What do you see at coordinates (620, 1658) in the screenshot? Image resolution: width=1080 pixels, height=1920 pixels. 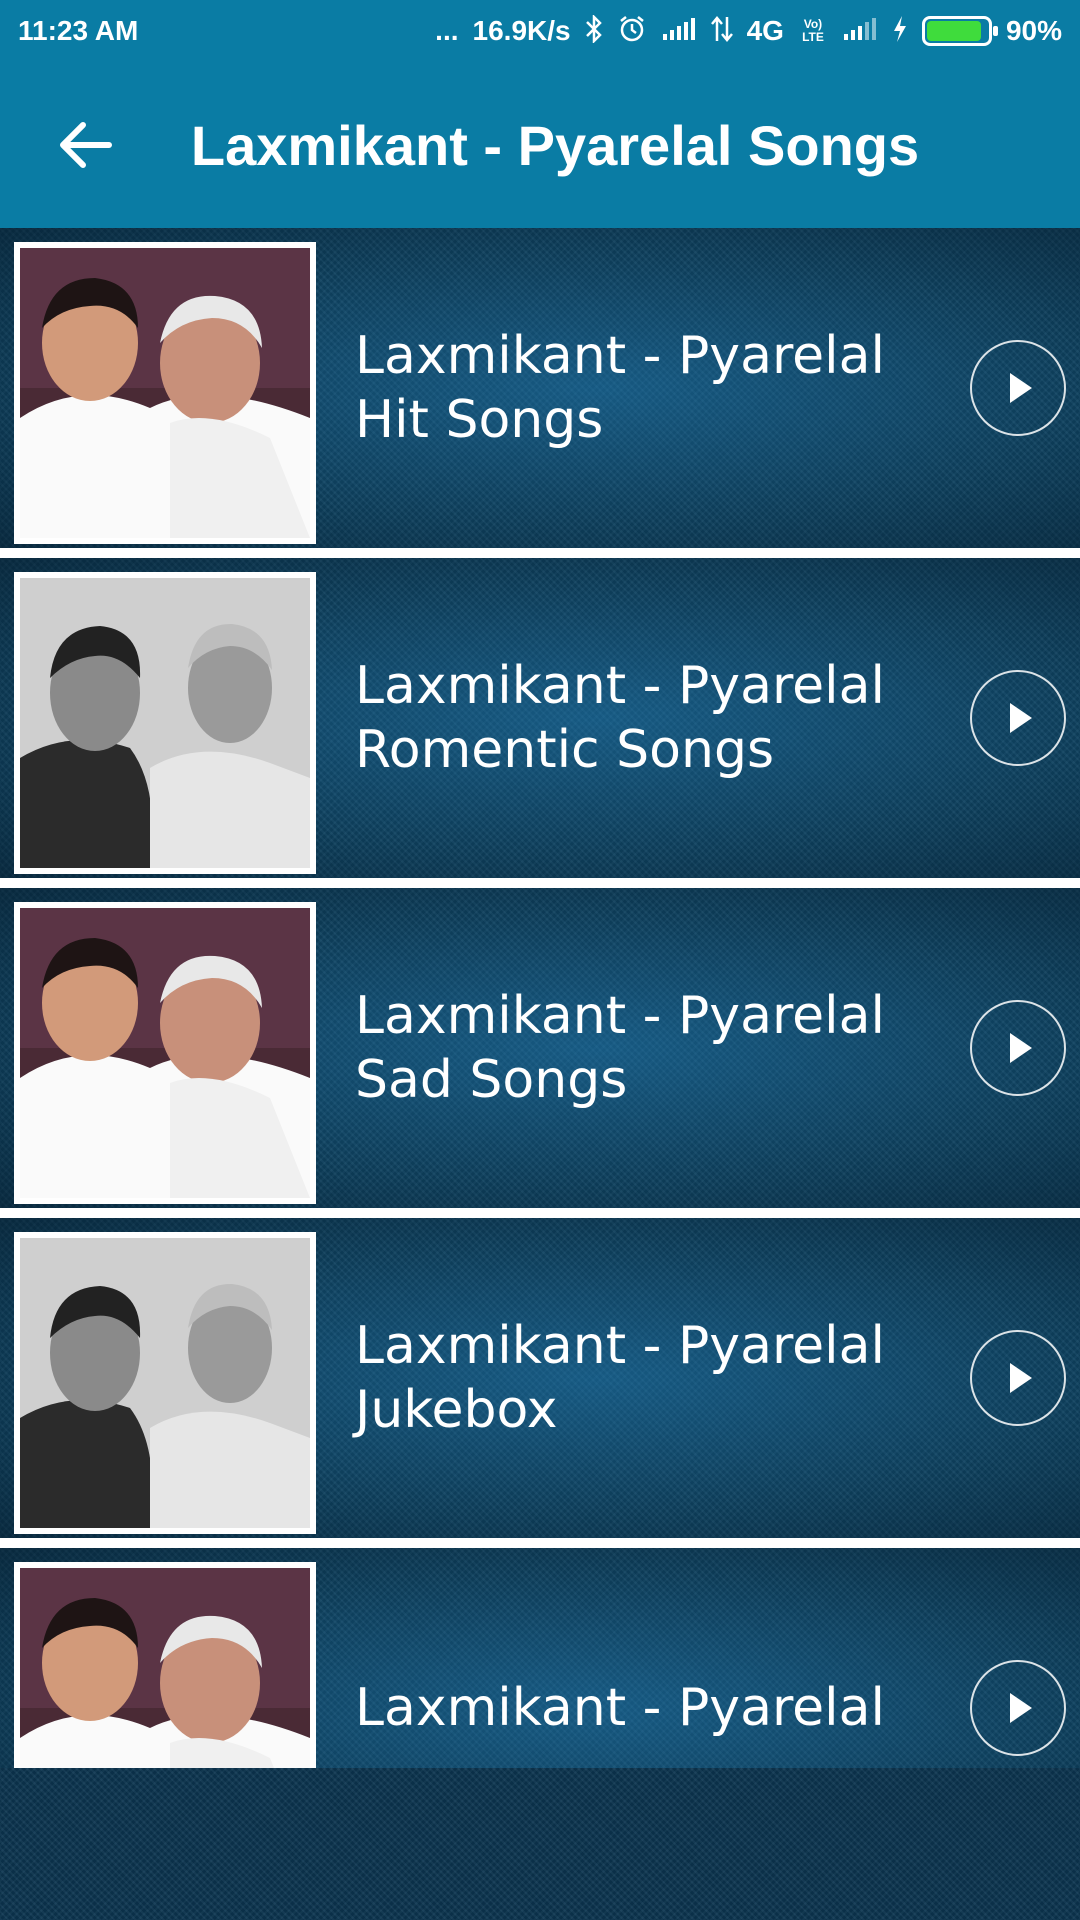 I see `playlist-title: Laxmikant - Pyarelal` at bounding box center [620, 1658].